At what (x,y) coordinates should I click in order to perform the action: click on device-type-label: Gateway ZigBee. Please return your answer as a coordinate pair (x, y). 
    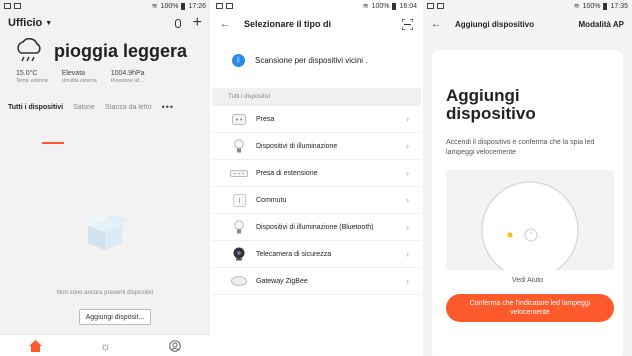
    Looking at the image, I should click on (282, 281).